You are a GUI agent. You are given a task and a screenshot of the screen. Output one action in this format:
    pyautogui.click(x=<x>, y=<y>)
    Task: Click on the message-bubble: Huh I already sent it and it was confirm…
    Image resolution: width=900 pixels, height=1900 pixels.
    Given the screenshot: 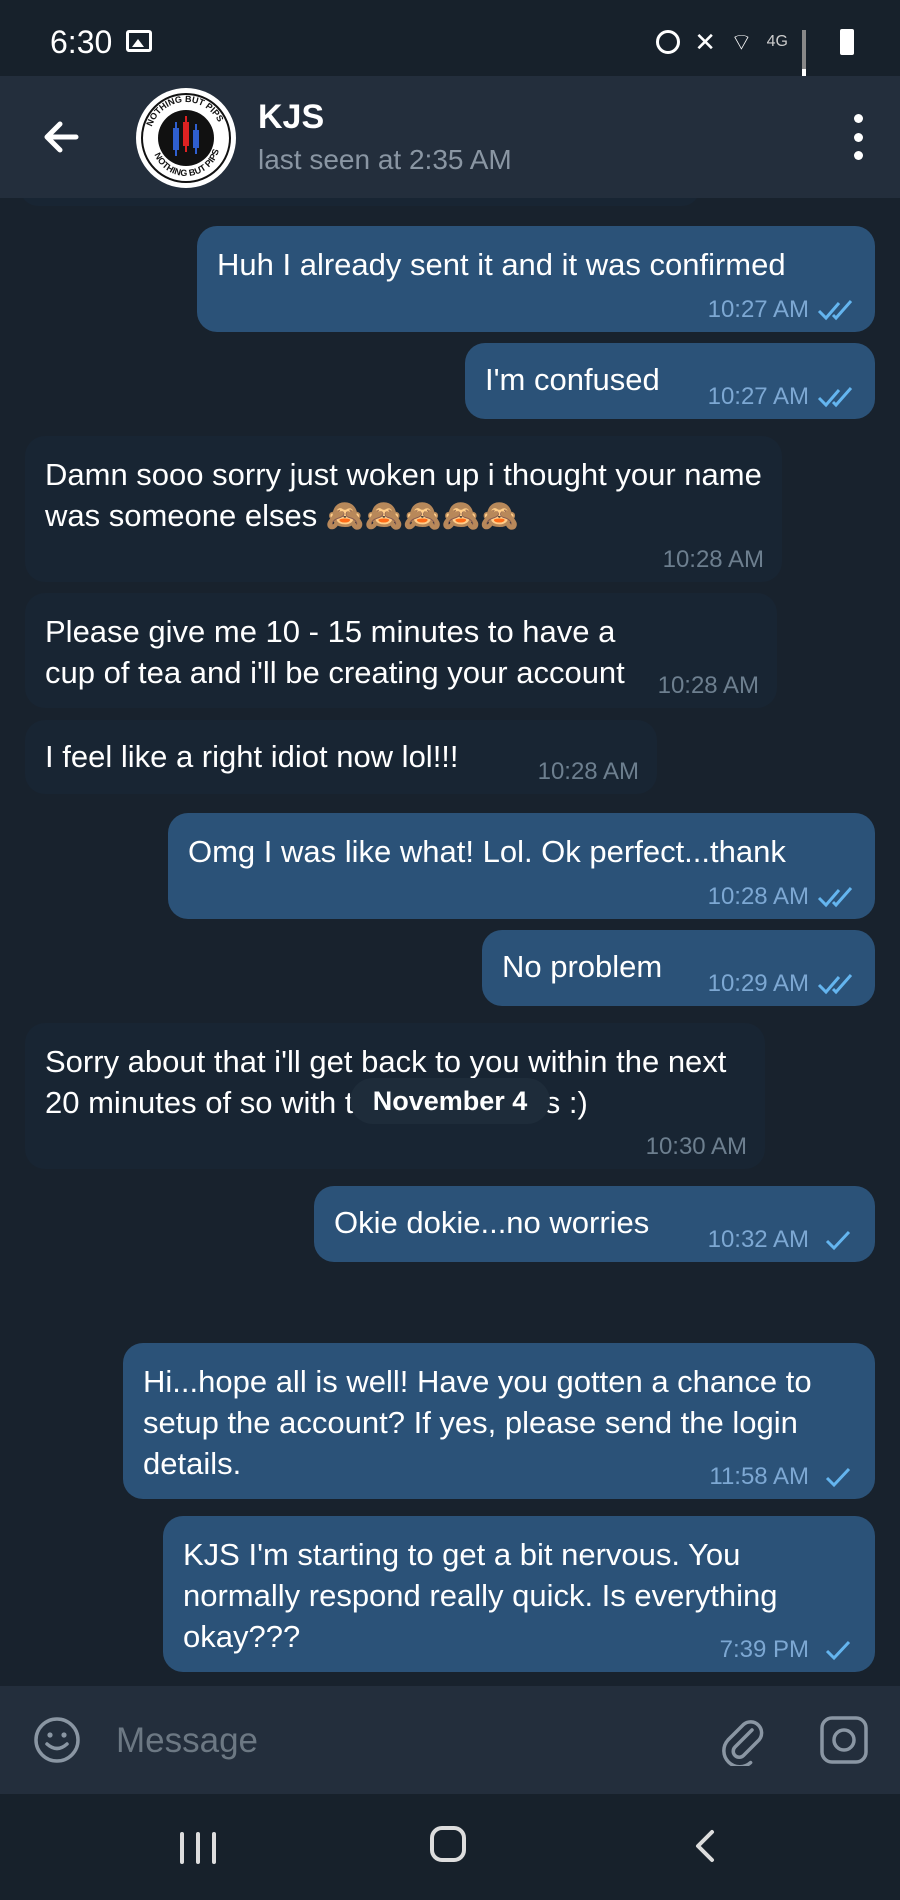 What is the action you would take?
    pyautogui.click(x=536, y=279)
    